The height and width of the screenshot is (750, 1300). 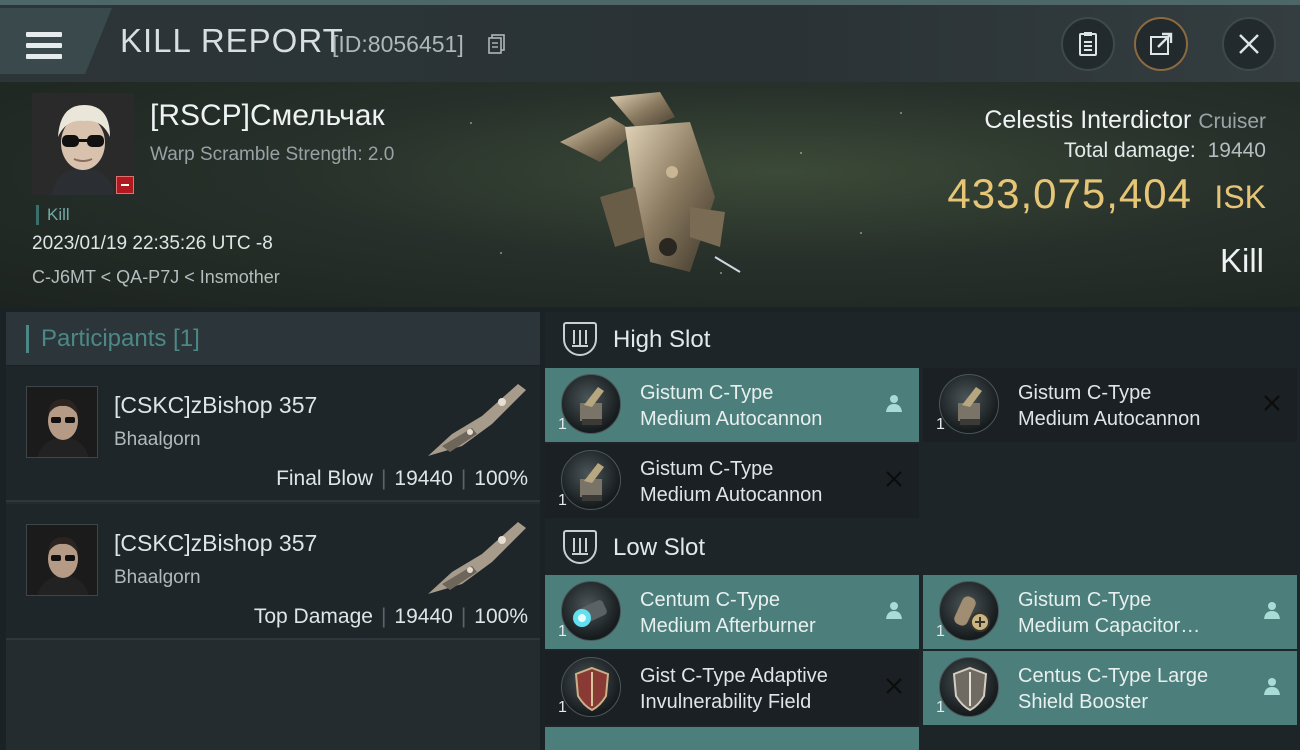 What do you see at coordinates (650, 2) in the screenshot?
I see `header-accent-line` at bounding box center [650, 2].